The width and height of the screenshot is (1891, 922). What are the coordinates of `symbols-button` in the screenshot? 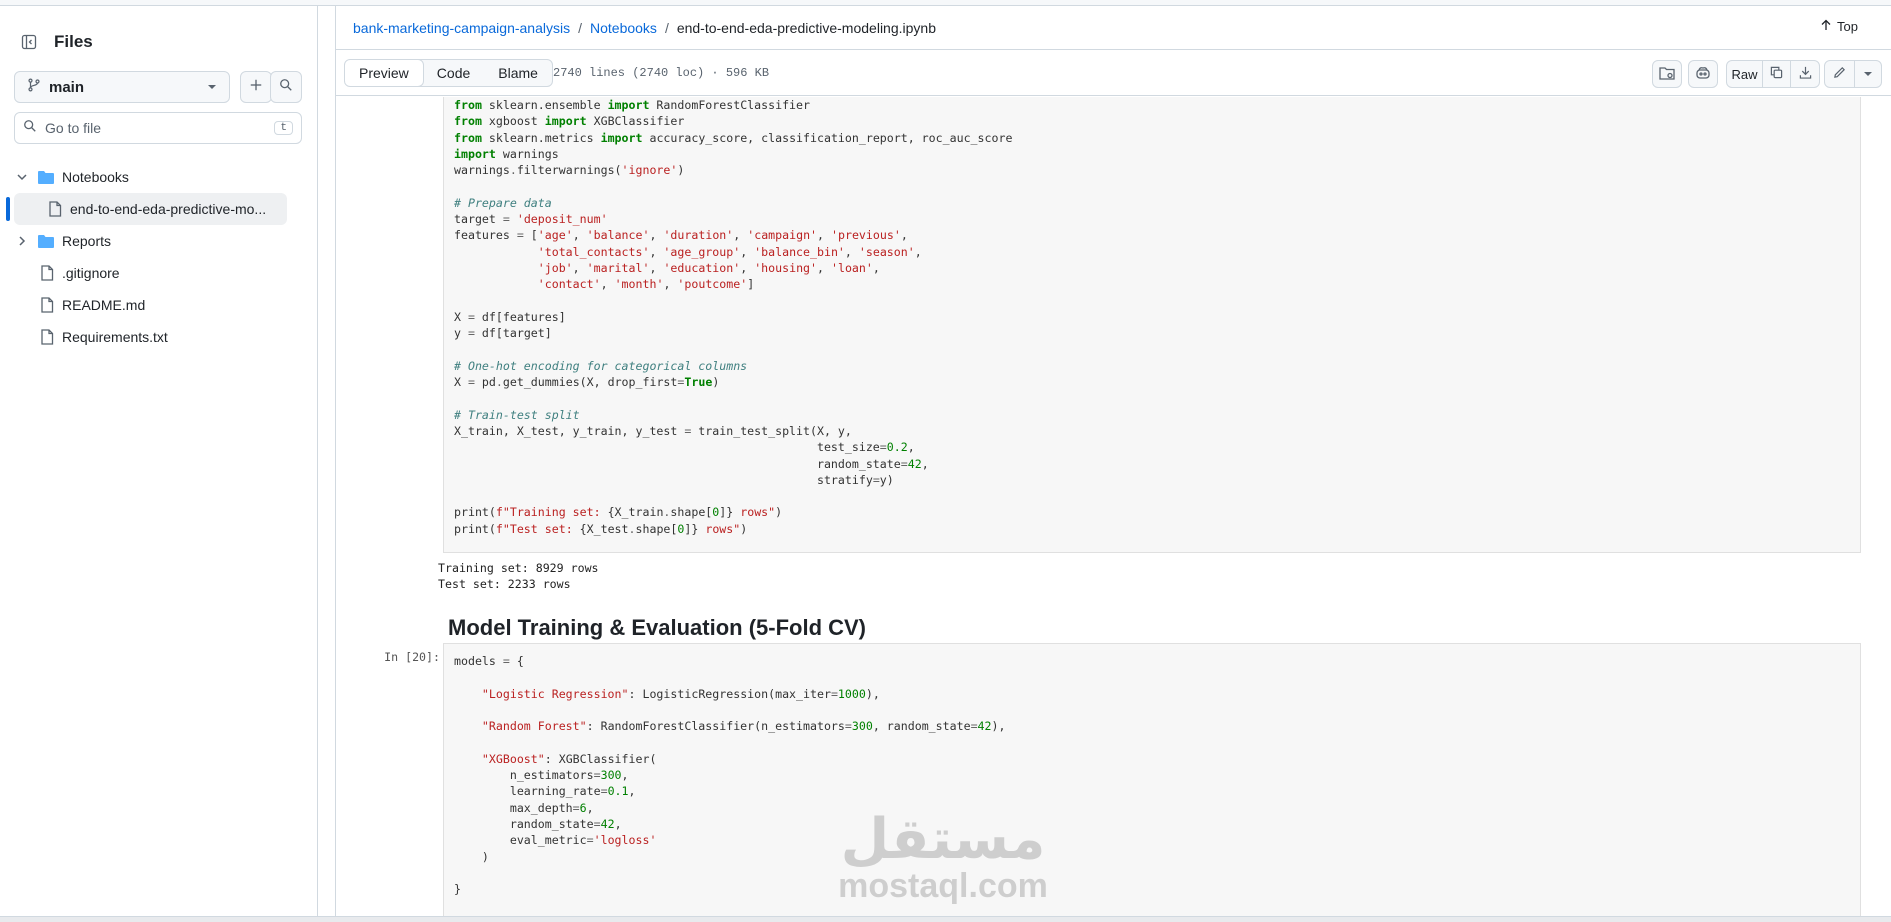 It's located at (1667, 74).